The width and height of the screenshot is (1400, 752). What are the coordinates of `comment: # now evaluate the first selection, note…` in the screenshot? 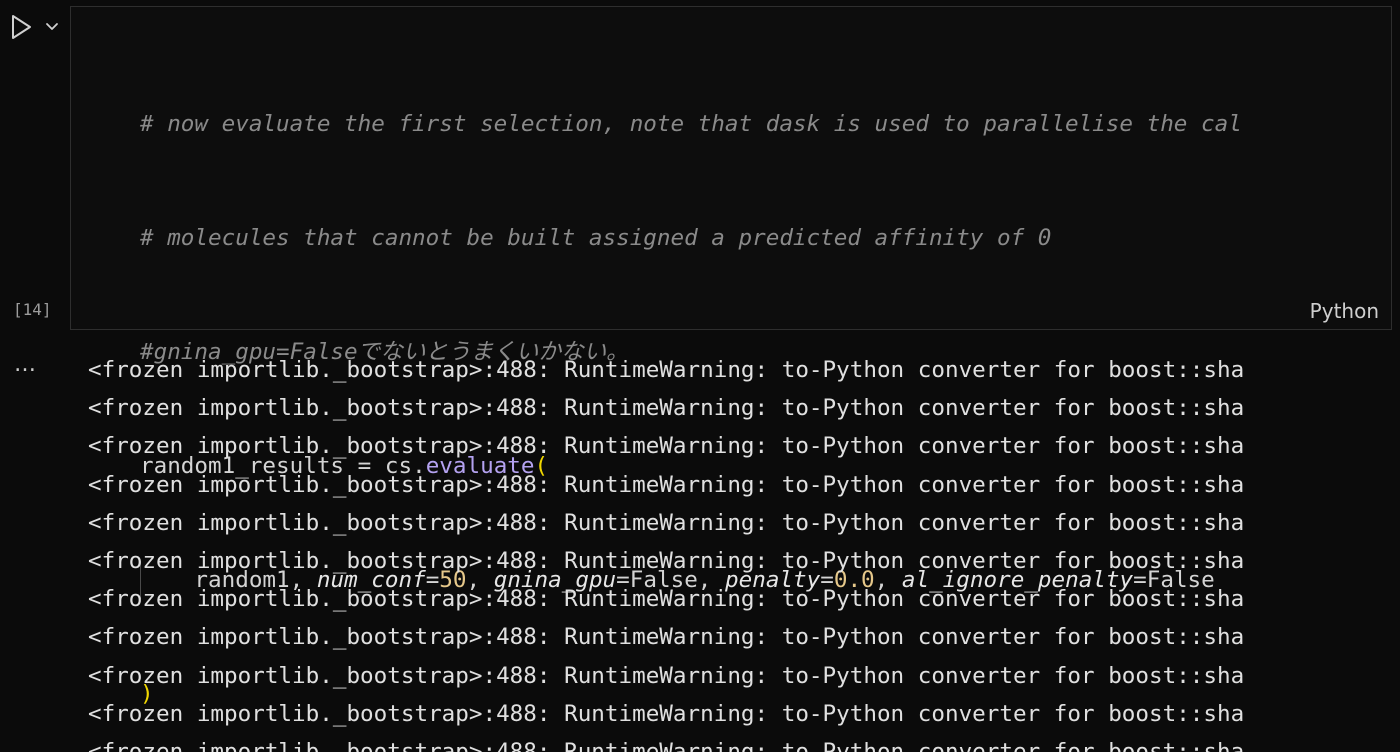 It's located at (691, 124).